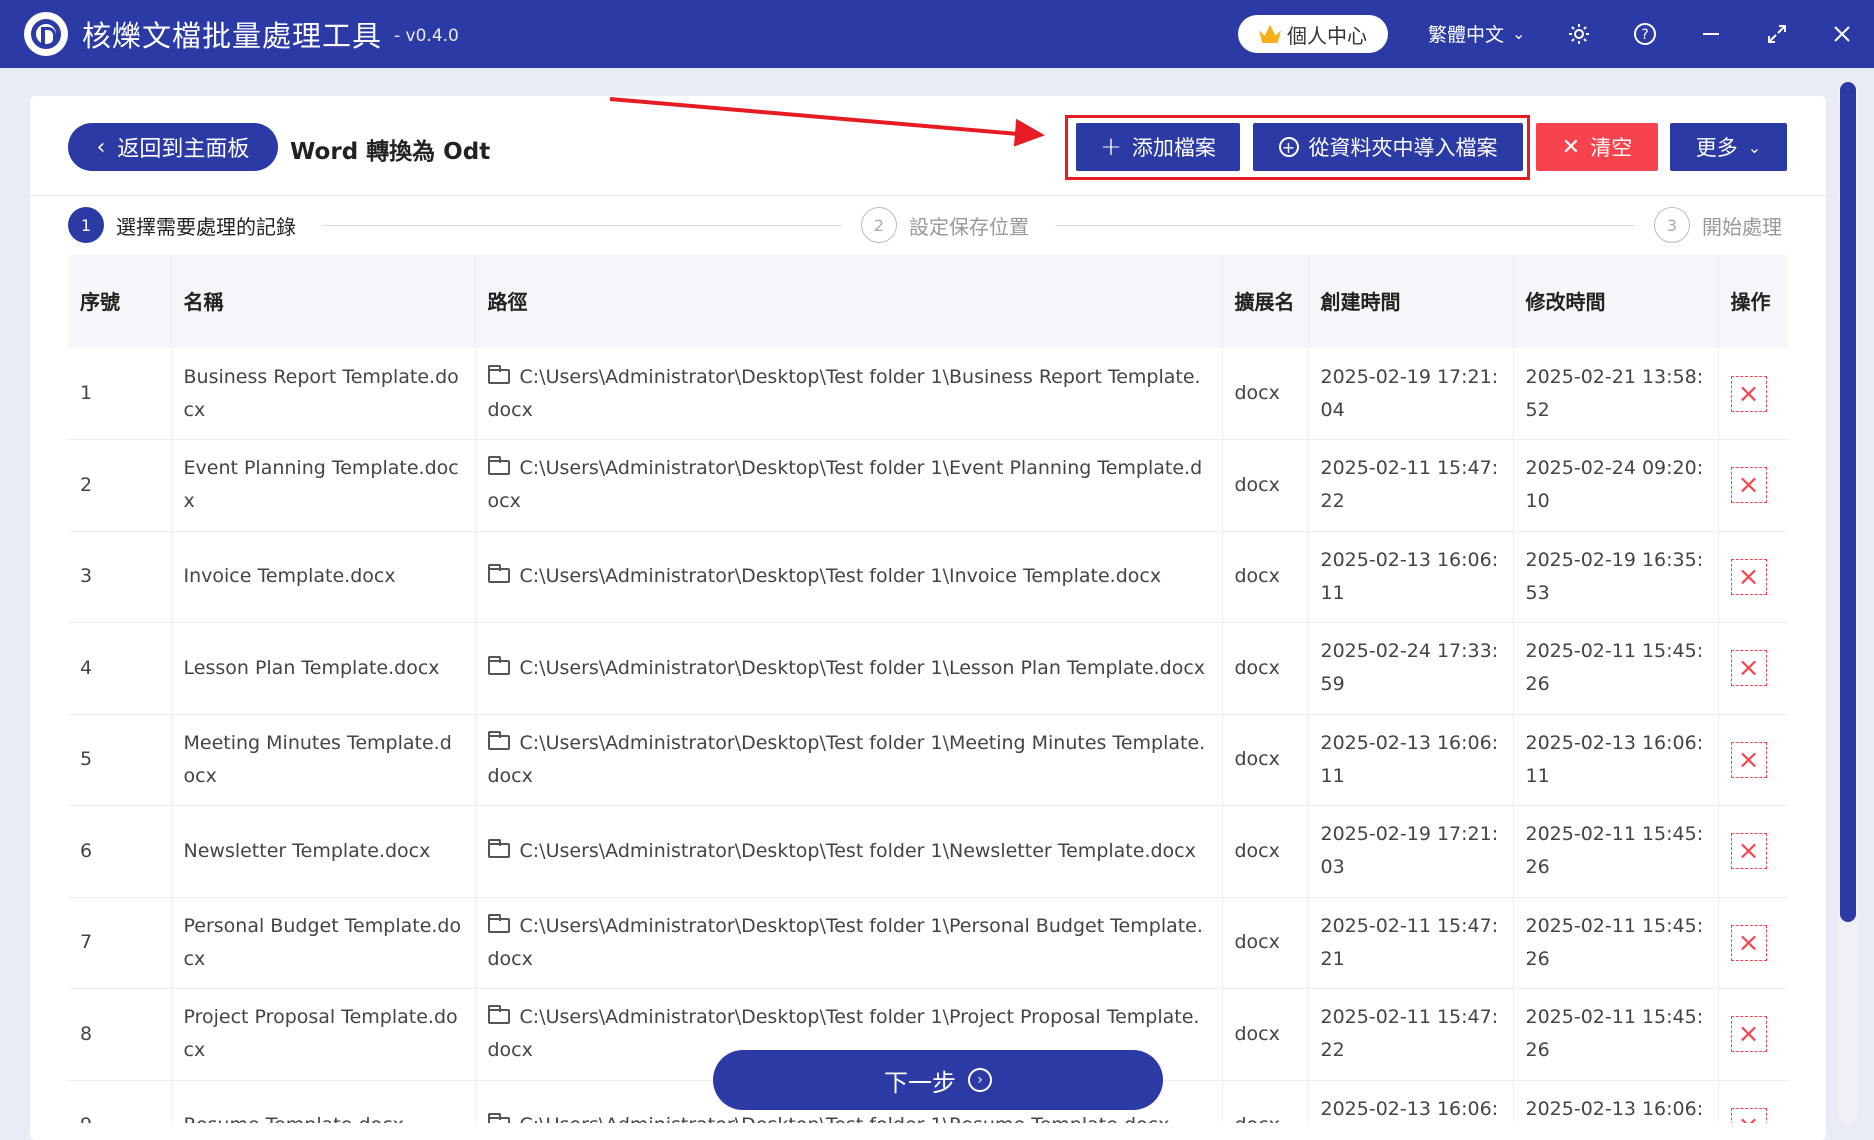 The height and width of the screenshot is (1140, 1874). Describe the element at coordinates (1313, 34) in the screenshot. I see `user-center-button: 個人中心` at that location.